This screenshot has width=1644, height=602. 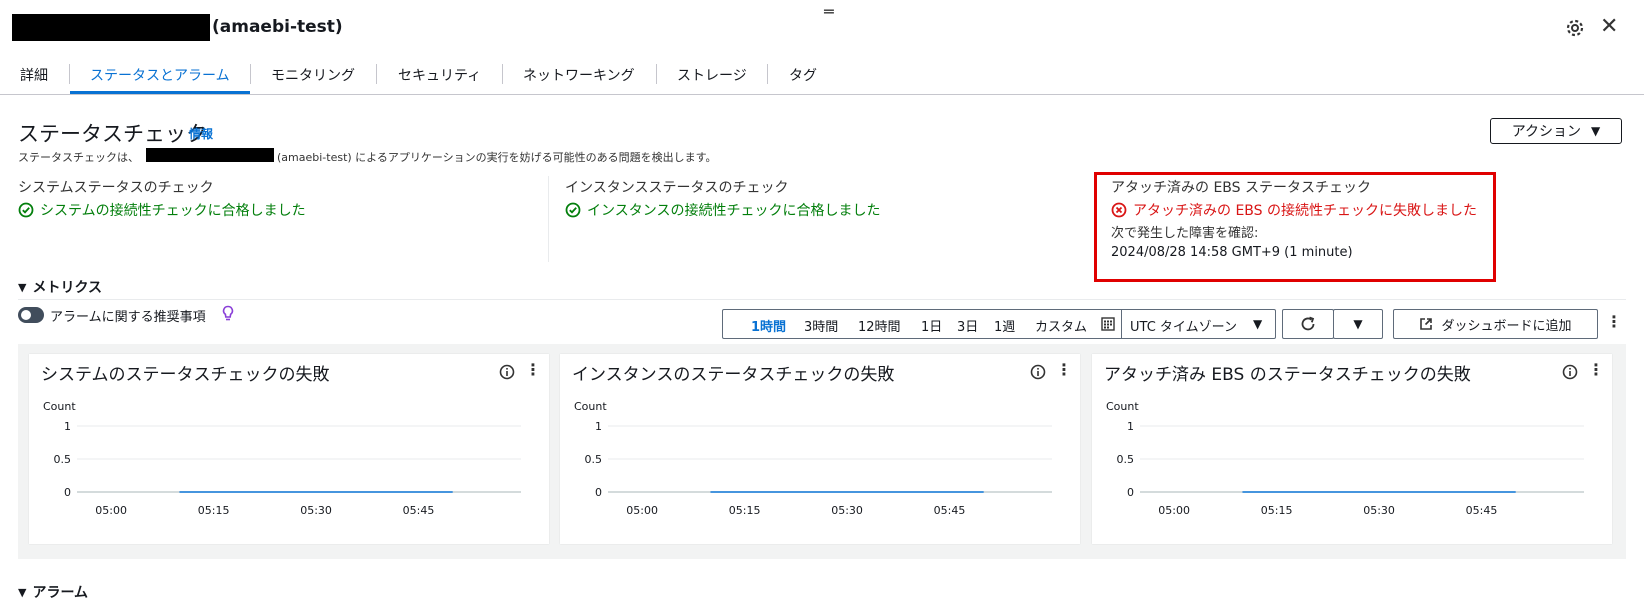 I want to click on drag-handle-icon: ═, so click(x=829, y=11).